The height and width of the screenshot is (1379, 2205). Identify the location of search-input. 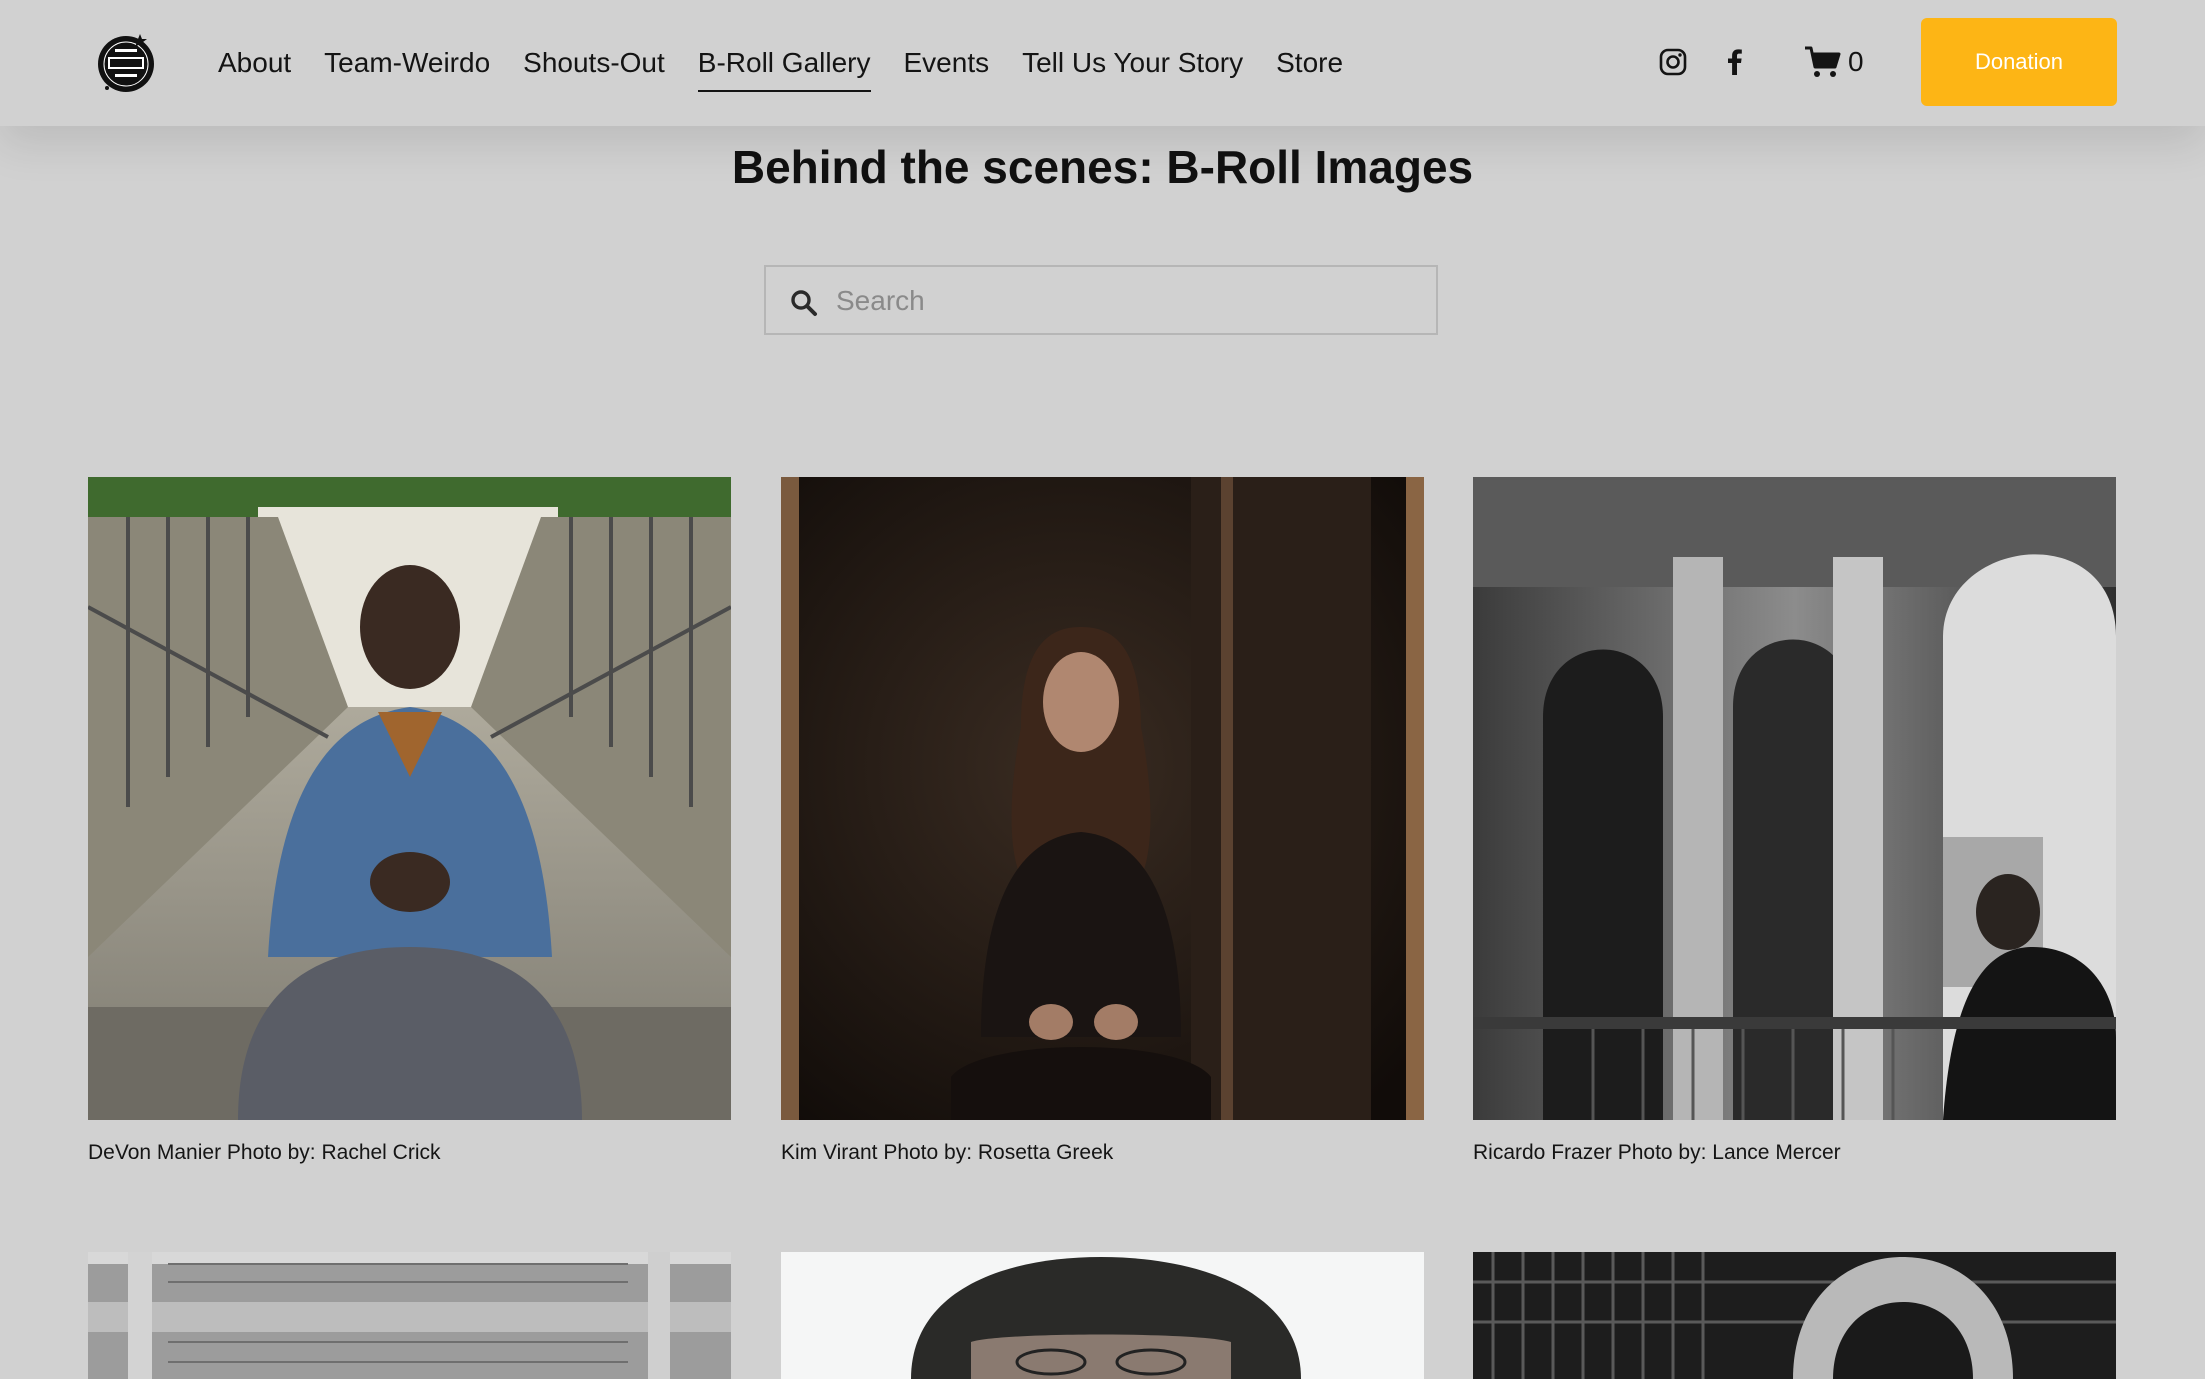
(1131, 301).